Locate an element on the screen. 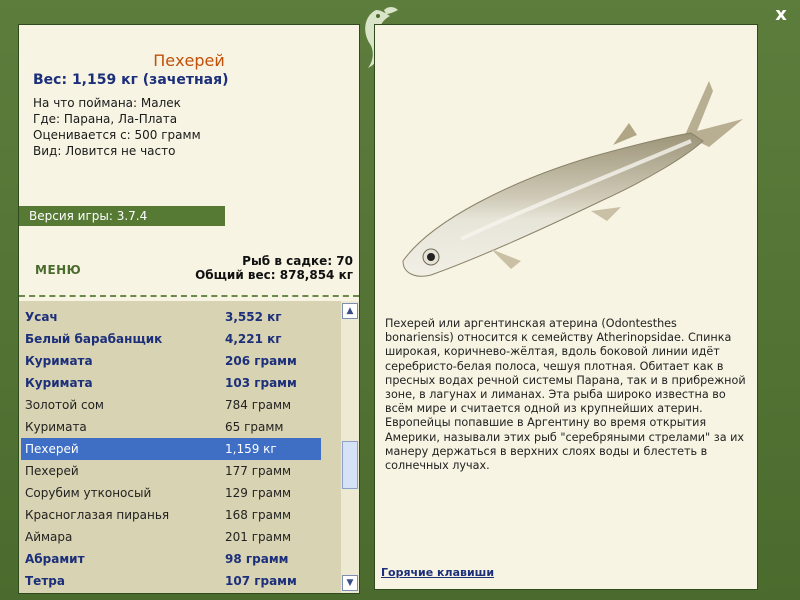  scroll-down-button: ▼ is located at coordinates (350, 583).